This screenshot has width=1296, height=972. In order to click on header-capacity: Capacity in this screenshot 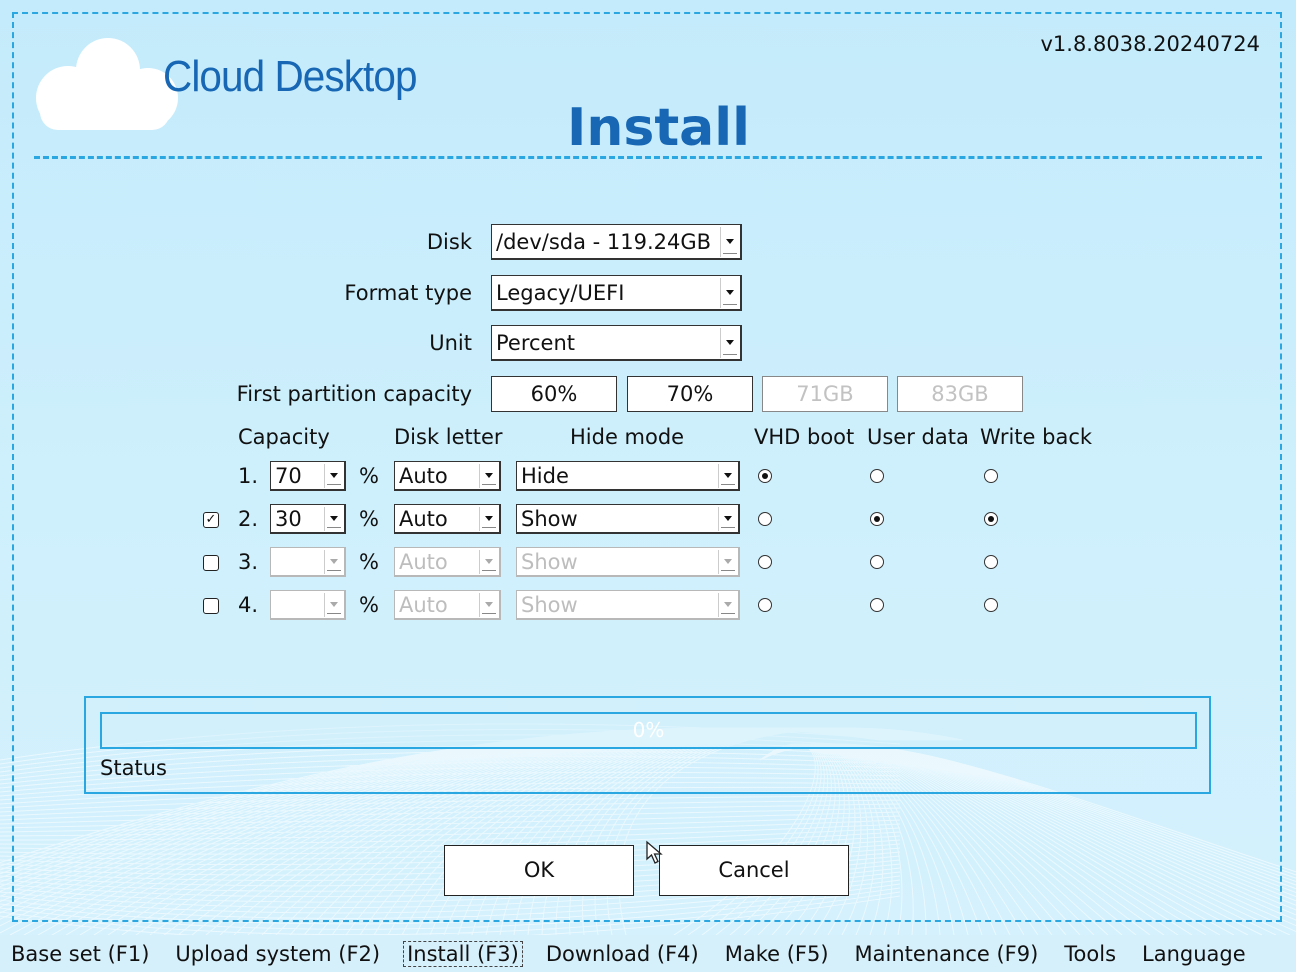, I will do `click(284, 437)`.